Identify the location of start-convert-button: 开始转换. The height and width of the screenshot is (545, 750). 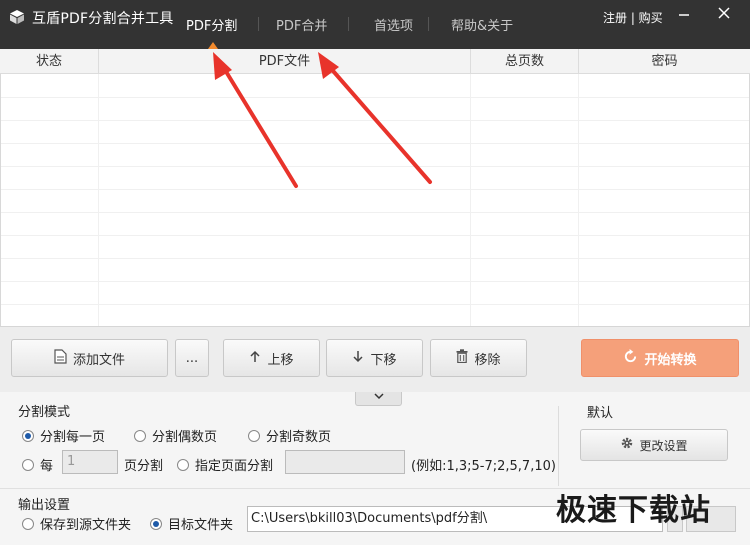
(660, 358).